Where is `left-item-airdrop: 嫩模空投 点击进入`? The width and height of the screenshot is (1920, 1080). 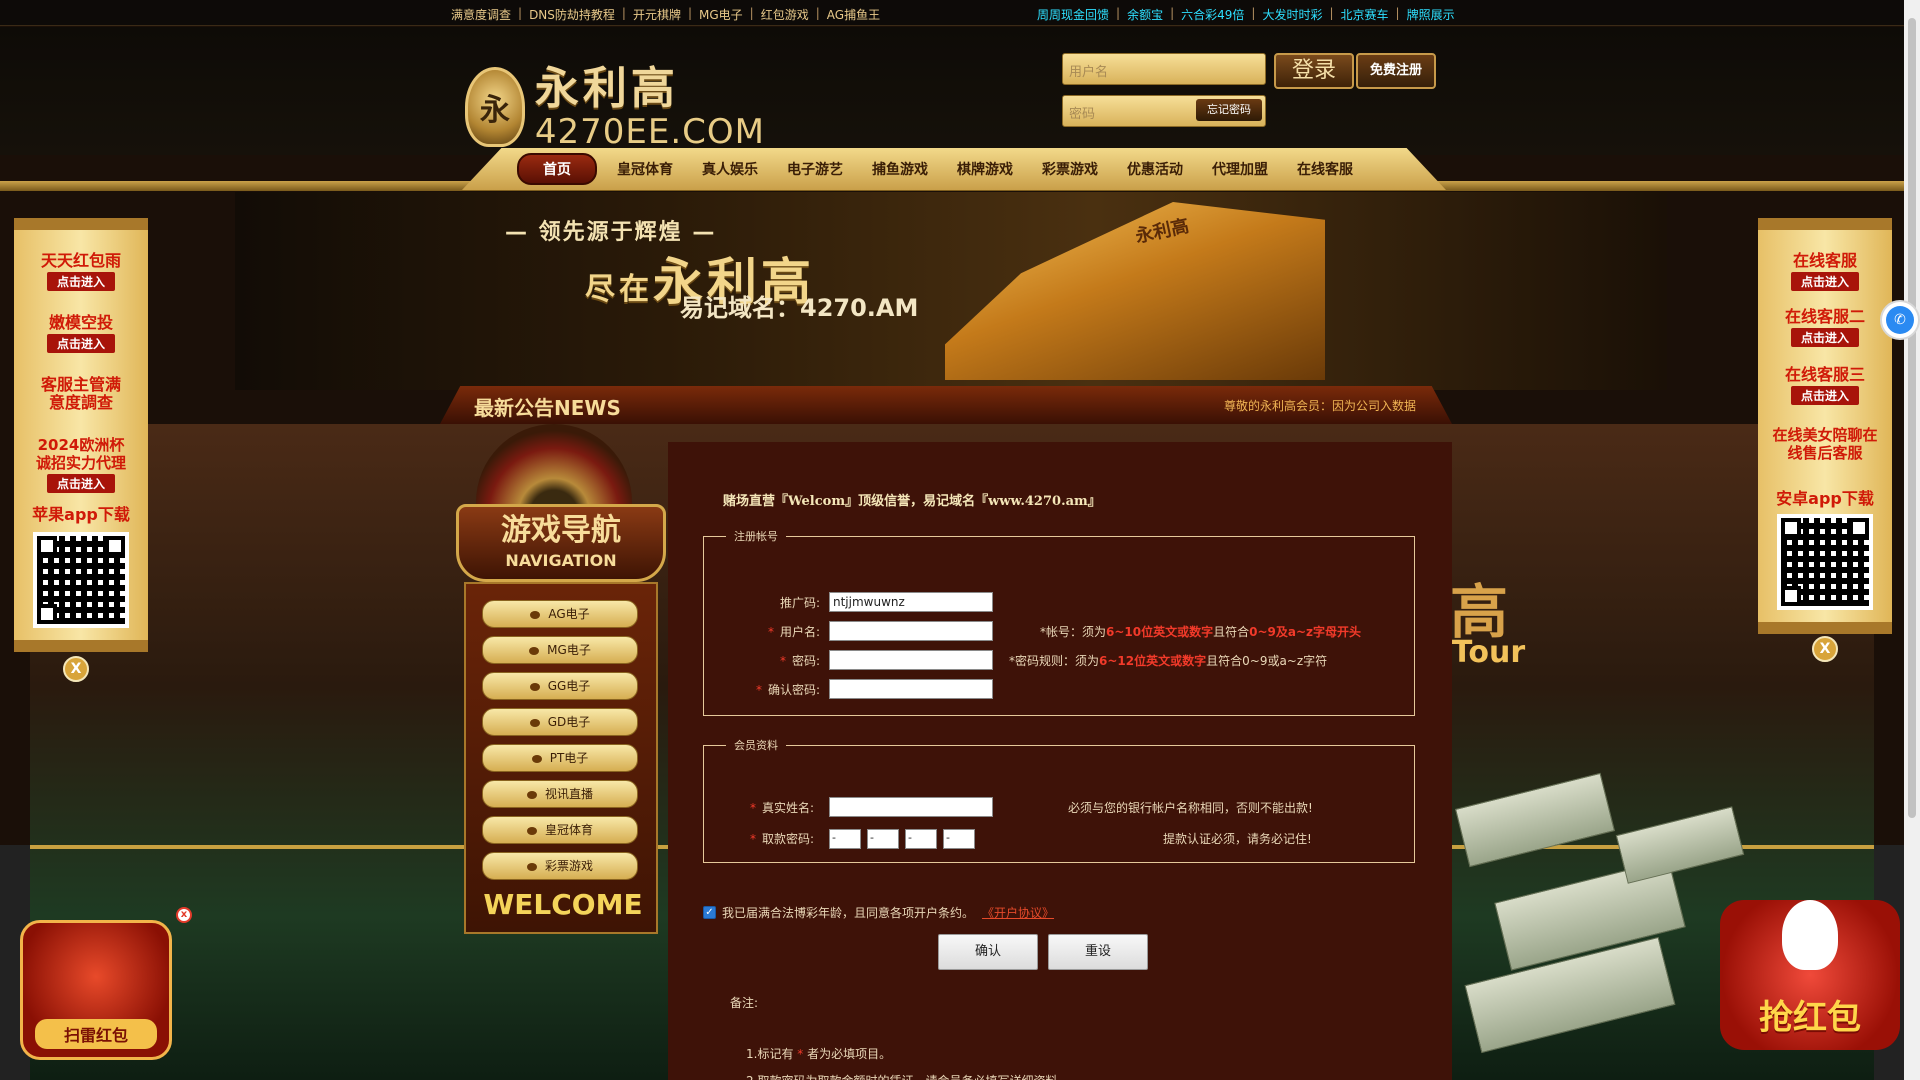
left-item-airdrop: 嫩模空投 点击进入 is located at coordinates (81, 333).